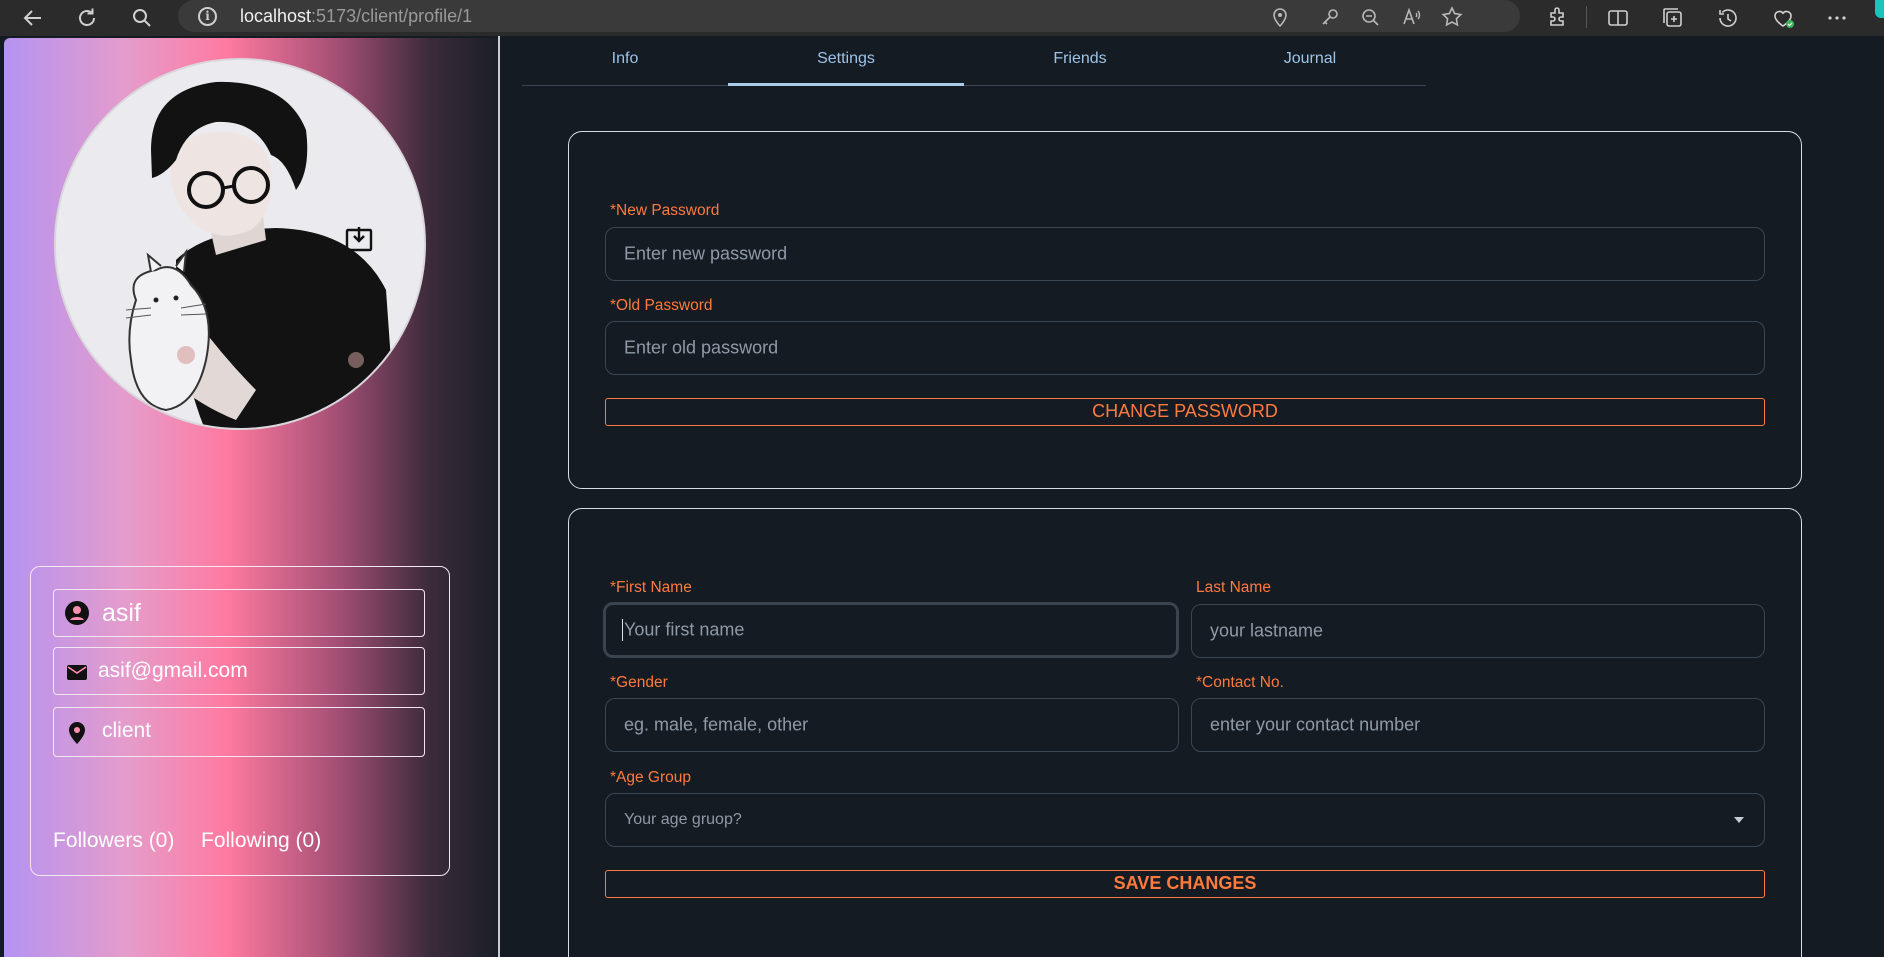 The width and height of the screenshot is (1884, 957). I want to click on account-circle-icon, so click(77, 613).